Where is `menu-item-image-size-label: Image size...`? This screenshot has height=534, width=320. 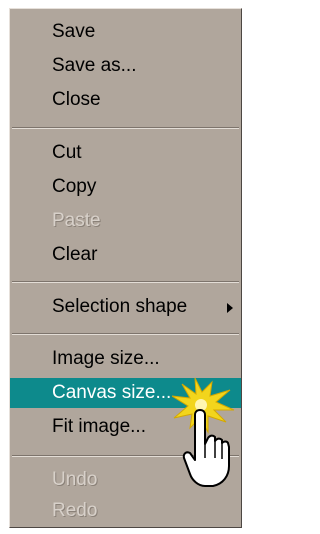
menu-item-image-size-label: Image size... is located at coordinates (106, 358).